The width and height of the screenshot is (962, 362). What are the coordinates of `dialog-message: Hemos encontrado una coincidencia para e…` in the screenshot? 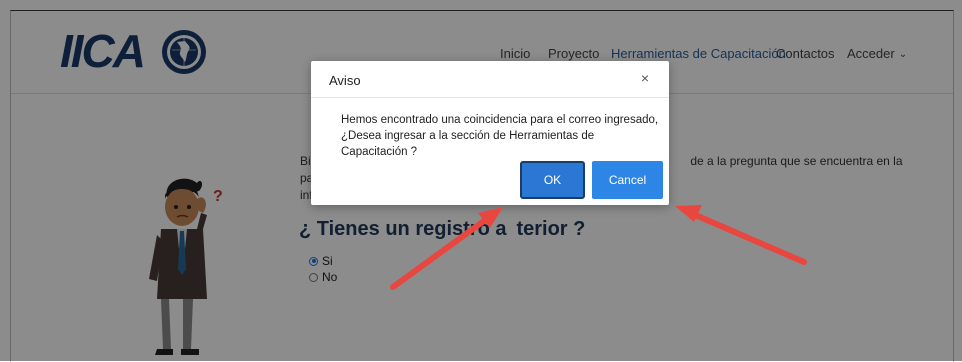 It's located at (501, 136).